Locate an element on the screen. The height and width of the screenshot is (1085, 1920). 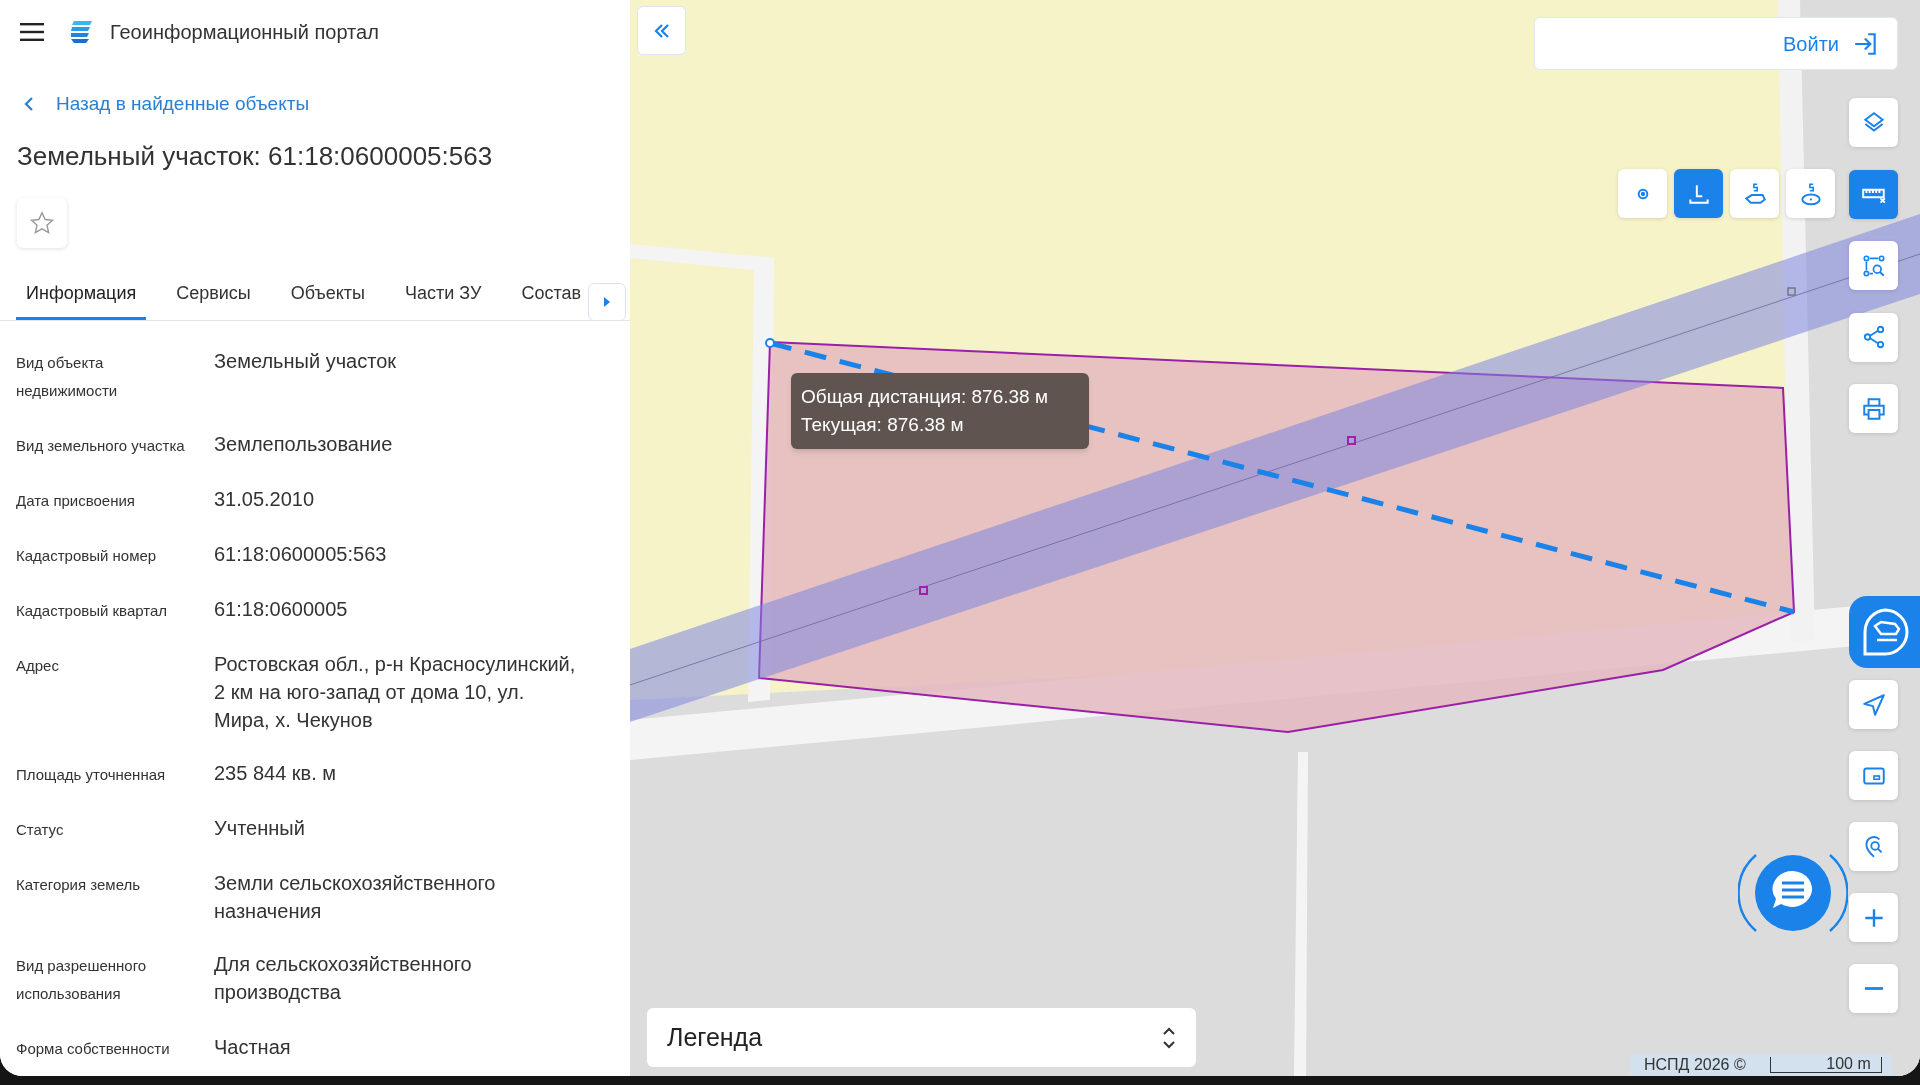
property-label: Кадастровый квартал is located at coordinates (92, 610).